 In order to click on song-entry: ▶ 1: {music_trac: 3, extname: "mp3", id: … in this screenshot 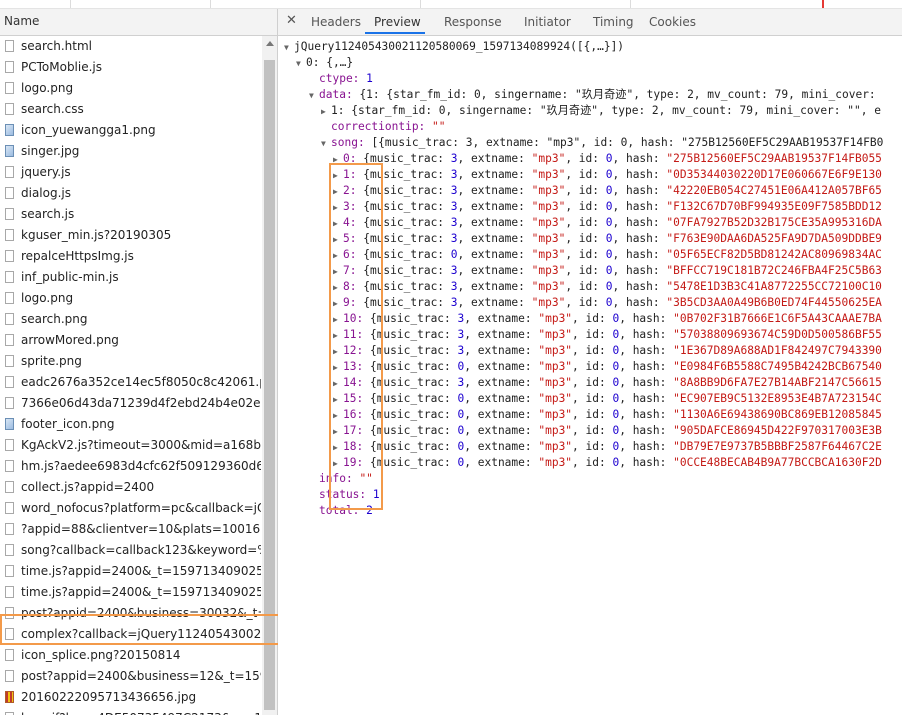, I will do `click(607, 175)`.